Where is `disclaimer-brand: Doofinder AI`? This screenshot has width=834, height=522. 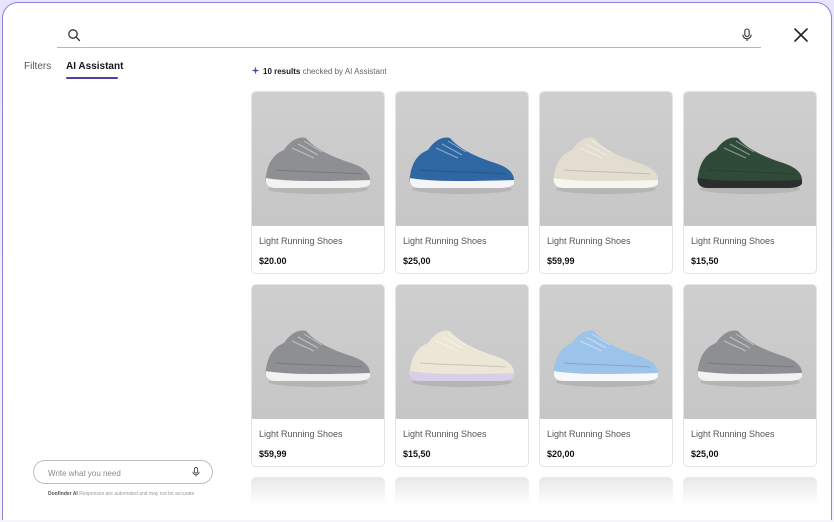
disclaimer-brand: Doofinder AI is located at coordinates (63, 494).